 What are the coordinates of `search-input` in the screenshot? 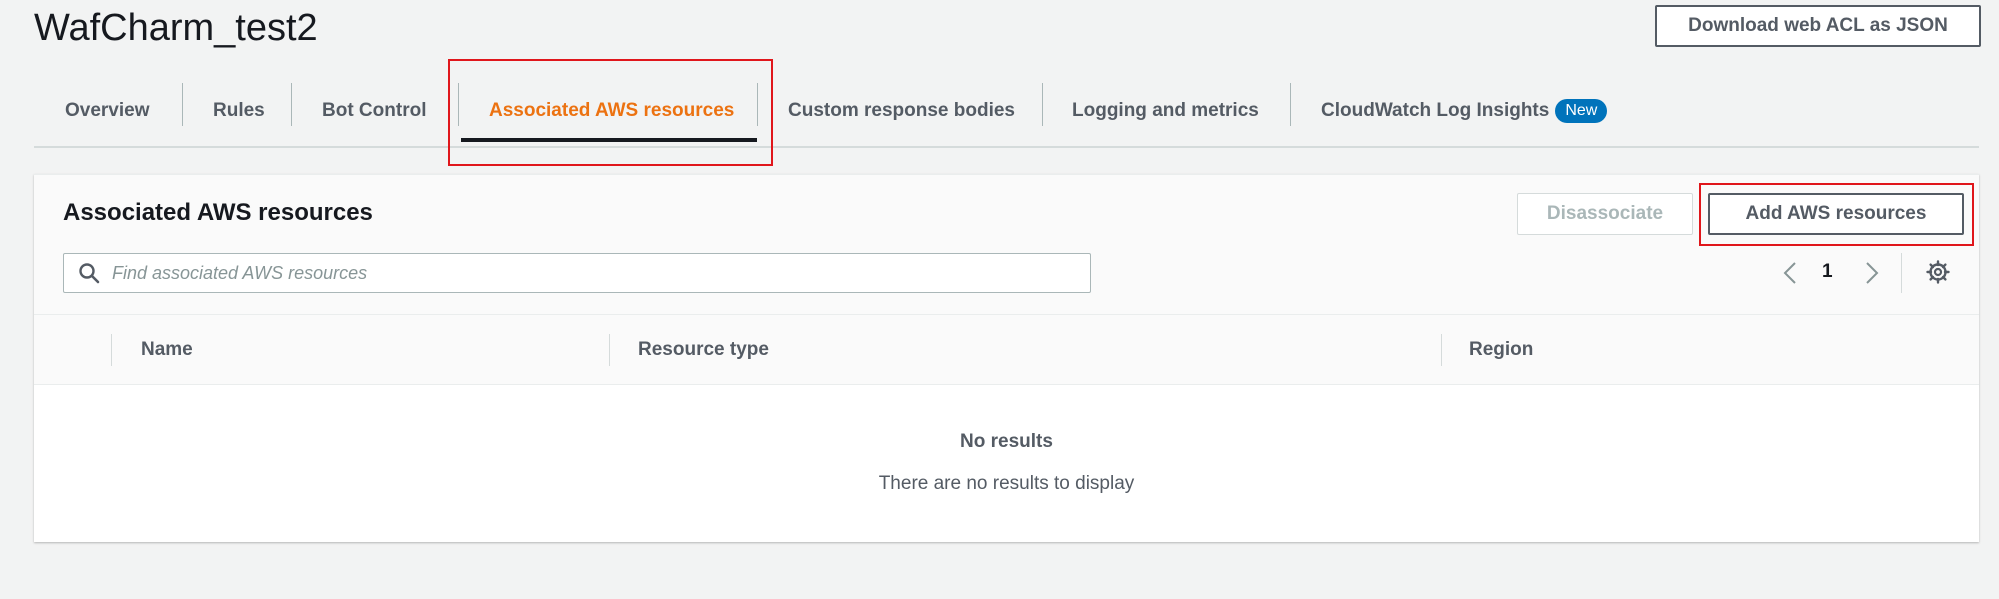 It's located at (600, 273).